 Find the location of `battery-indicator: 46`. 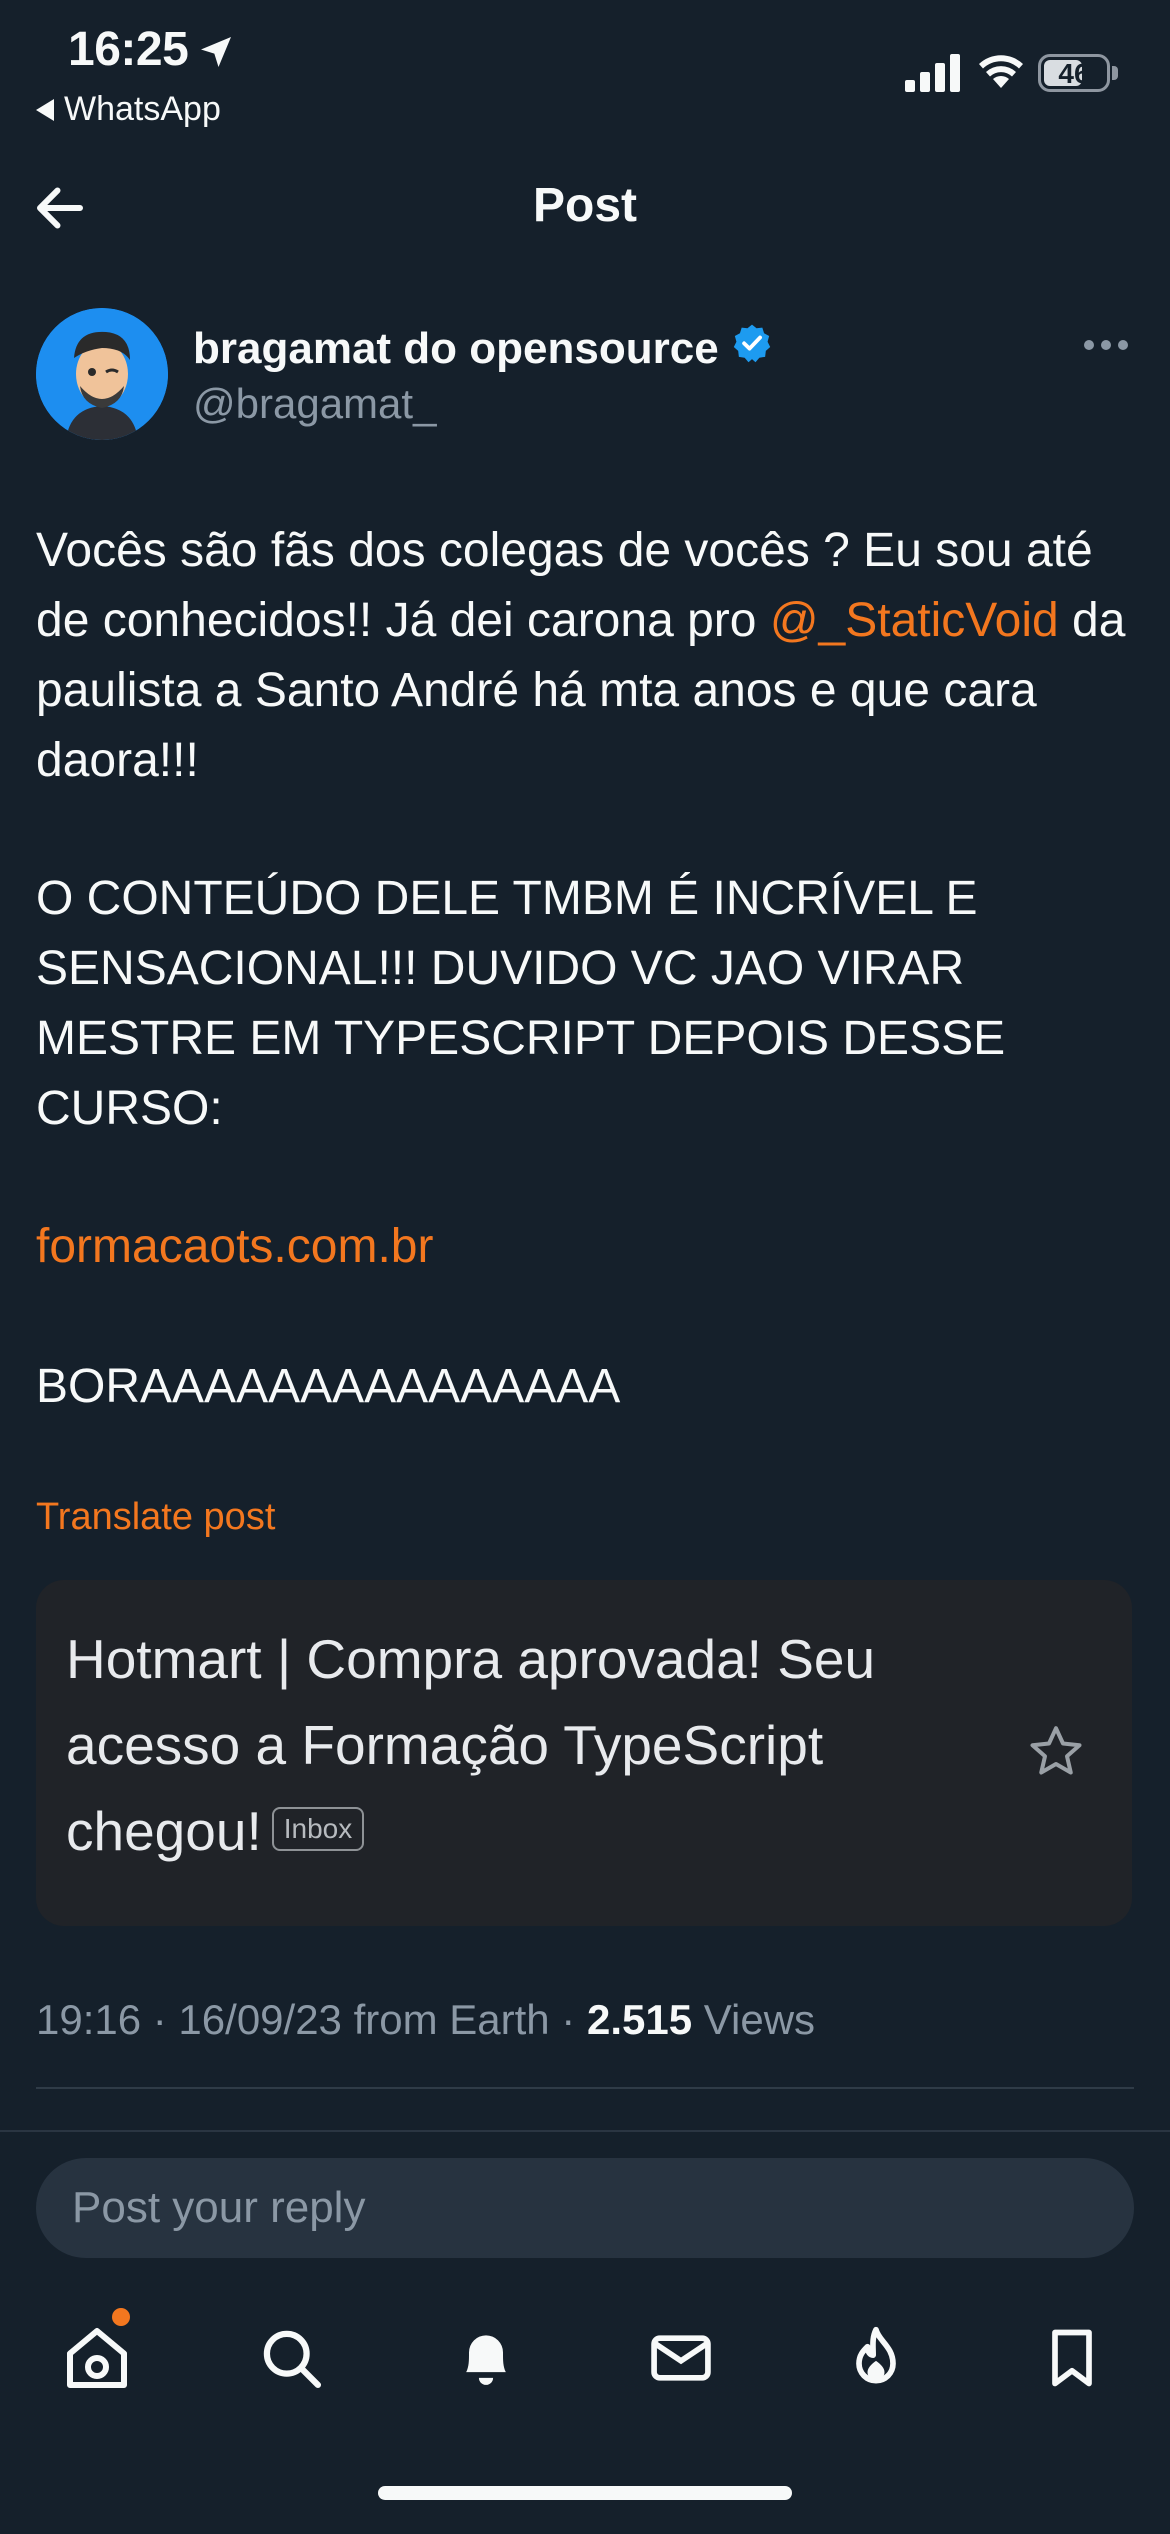

battery-indicator: 46 is located at coordinates (1074, 73).